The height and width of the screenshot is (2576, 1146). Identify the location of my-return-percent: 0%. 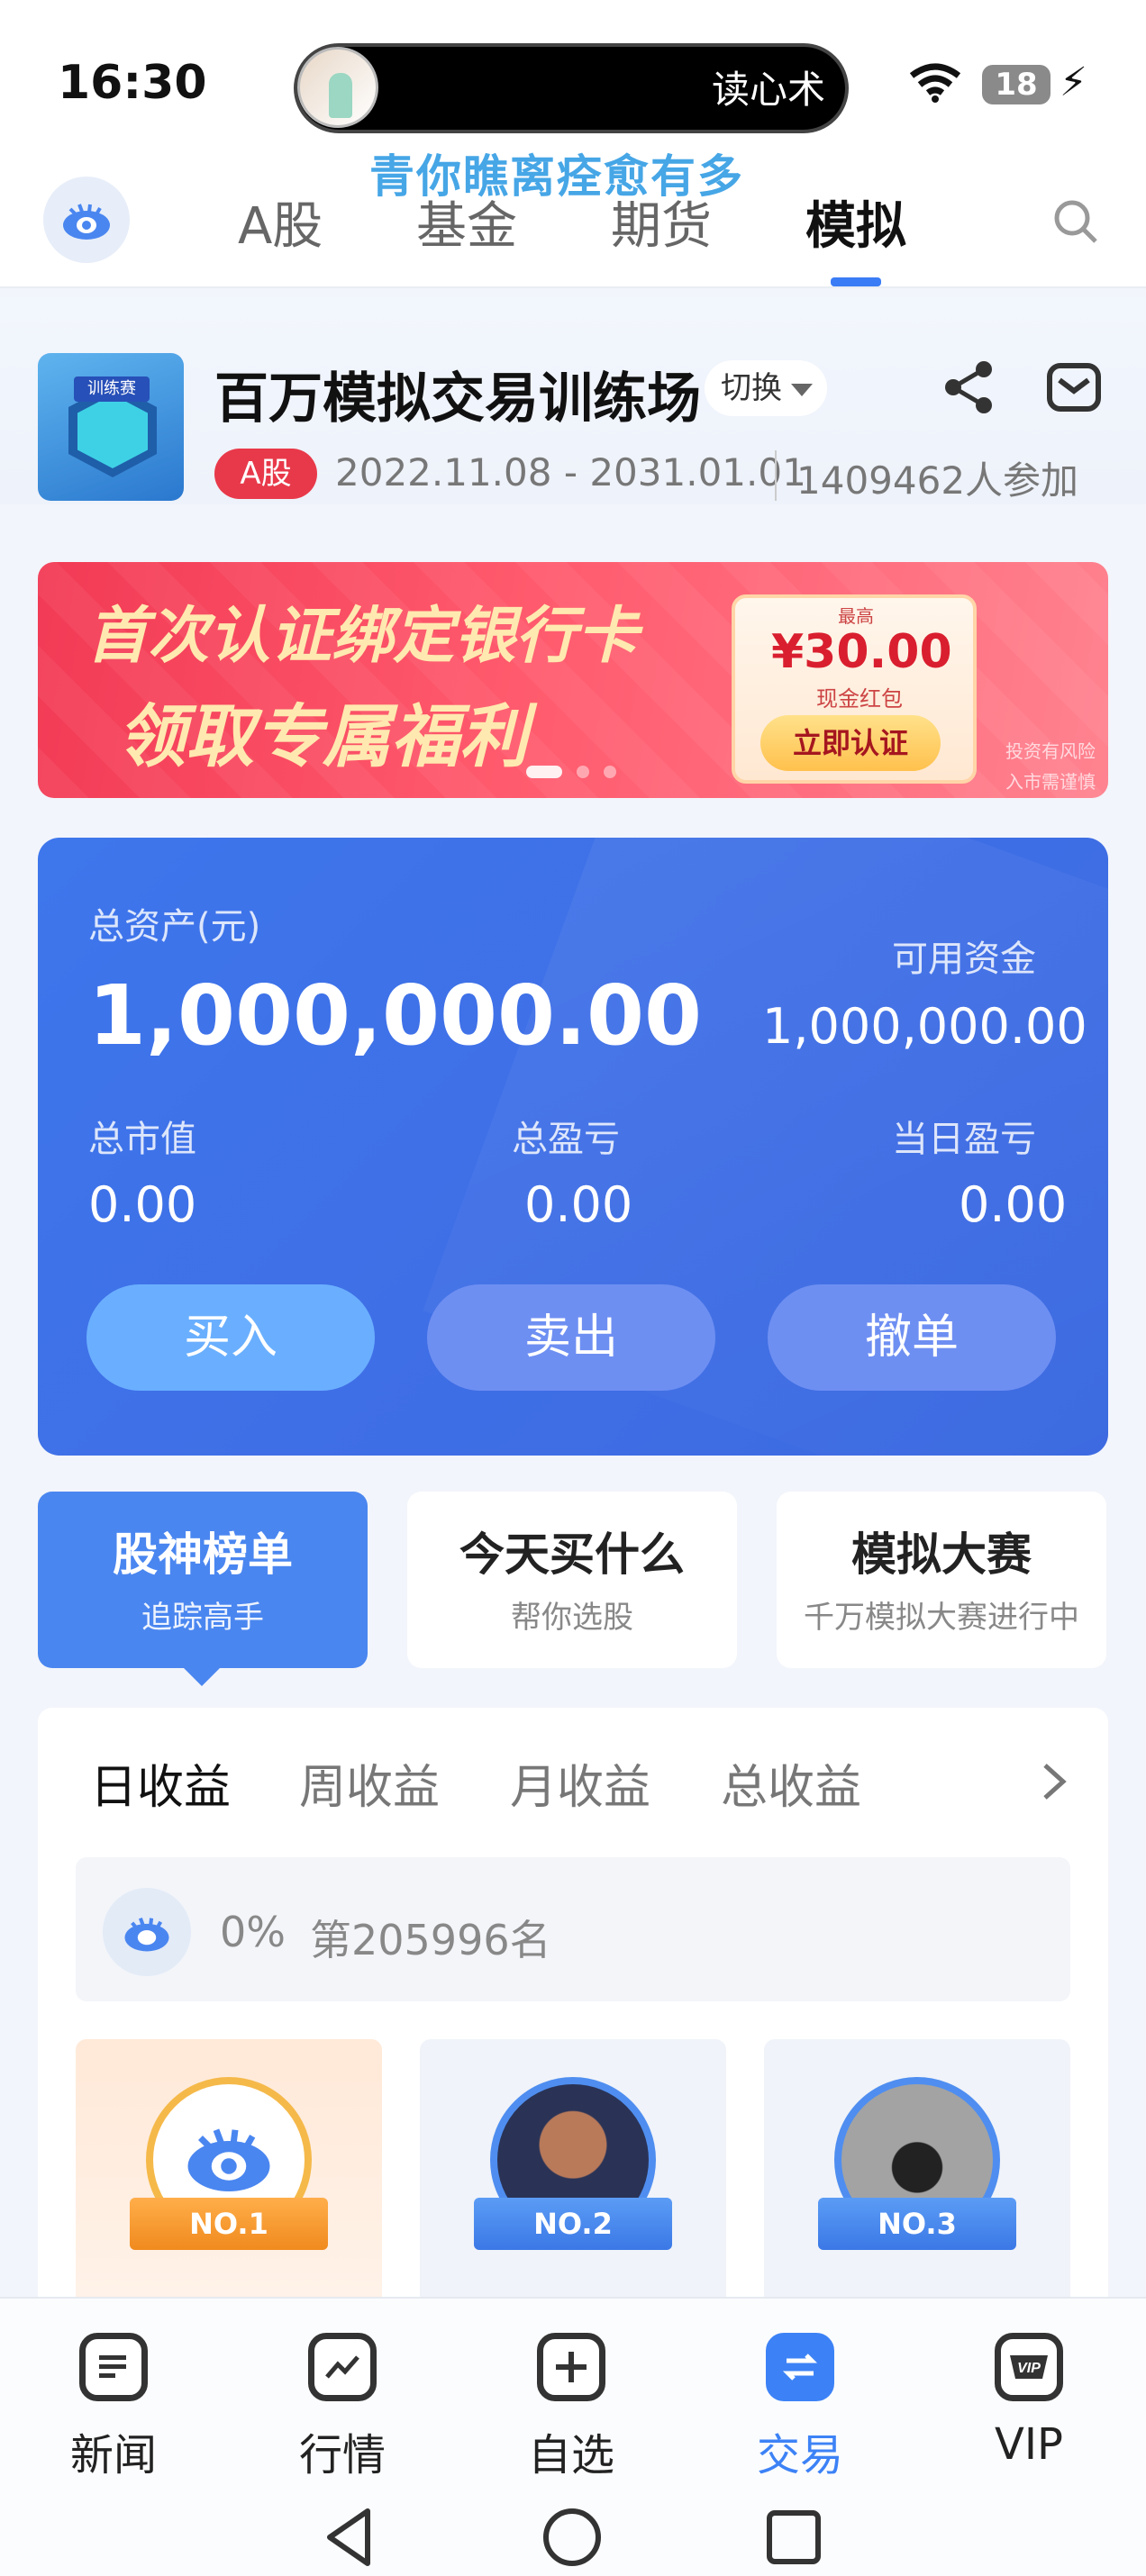
(253, 1932).